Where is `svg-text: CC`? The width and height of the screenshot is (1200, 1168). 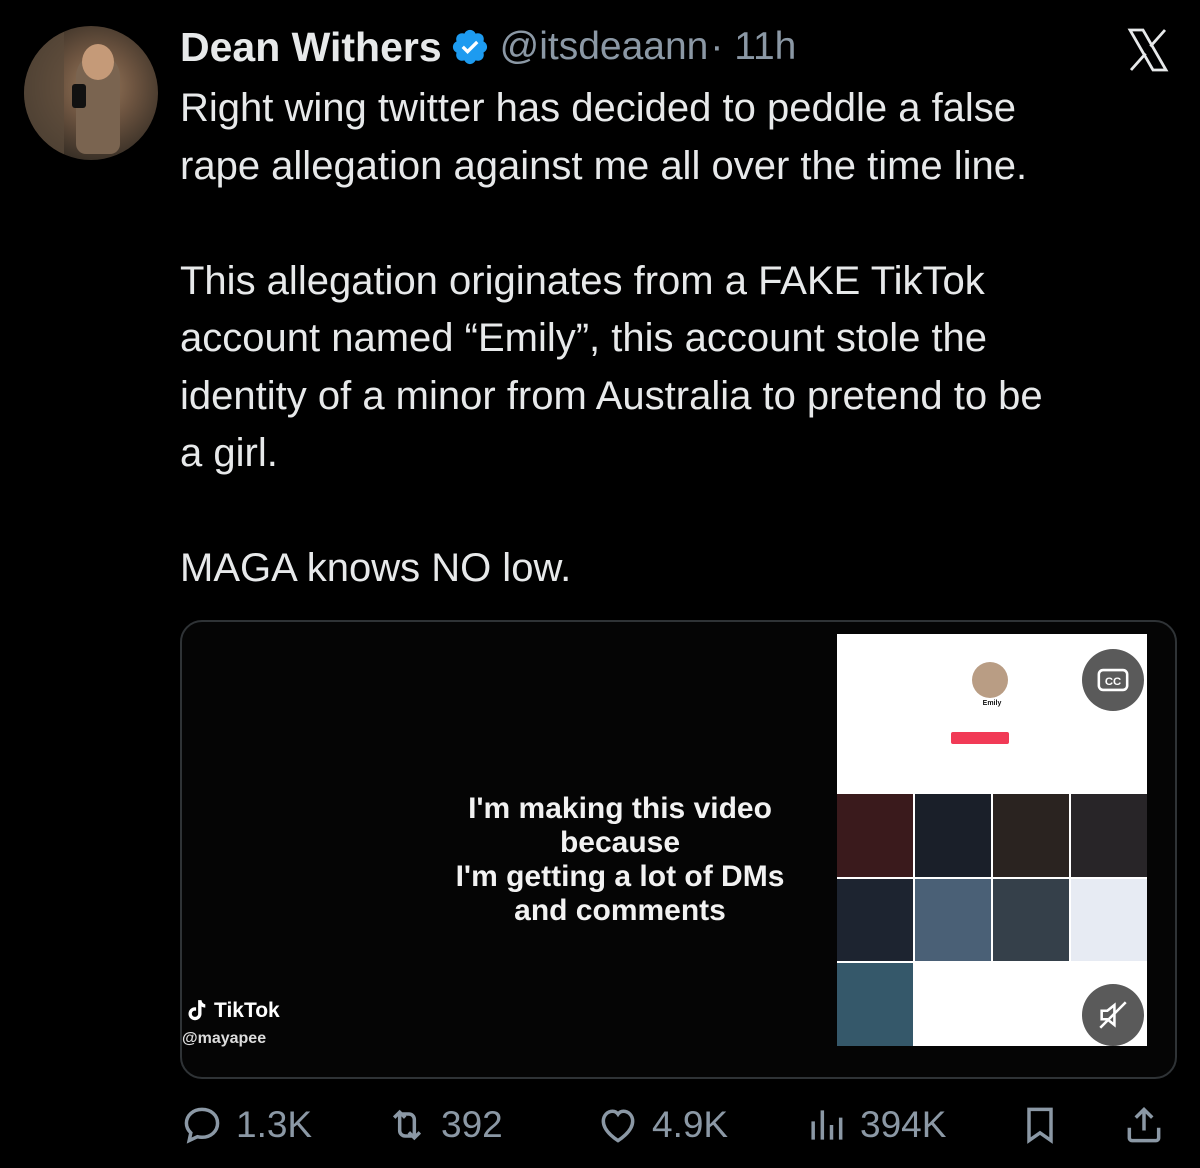 svg-text: CC is located at coordinates (1113, 682).